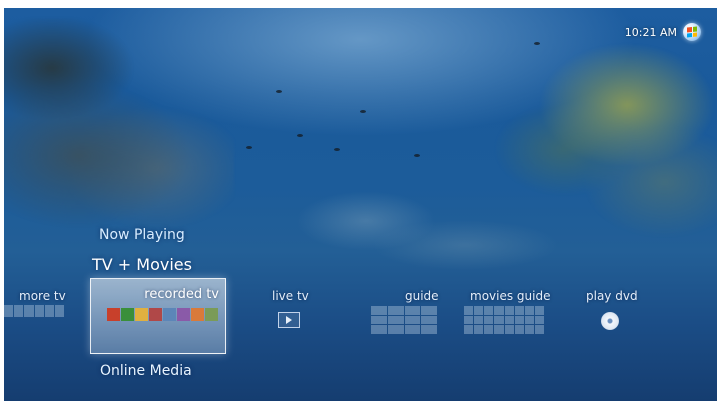 Image resolution: width=719 pixels, height=408 pixels. Describe the element at coordinates (650, 32) in the screenshot. I see `clock: 10:21 AM` at that location.